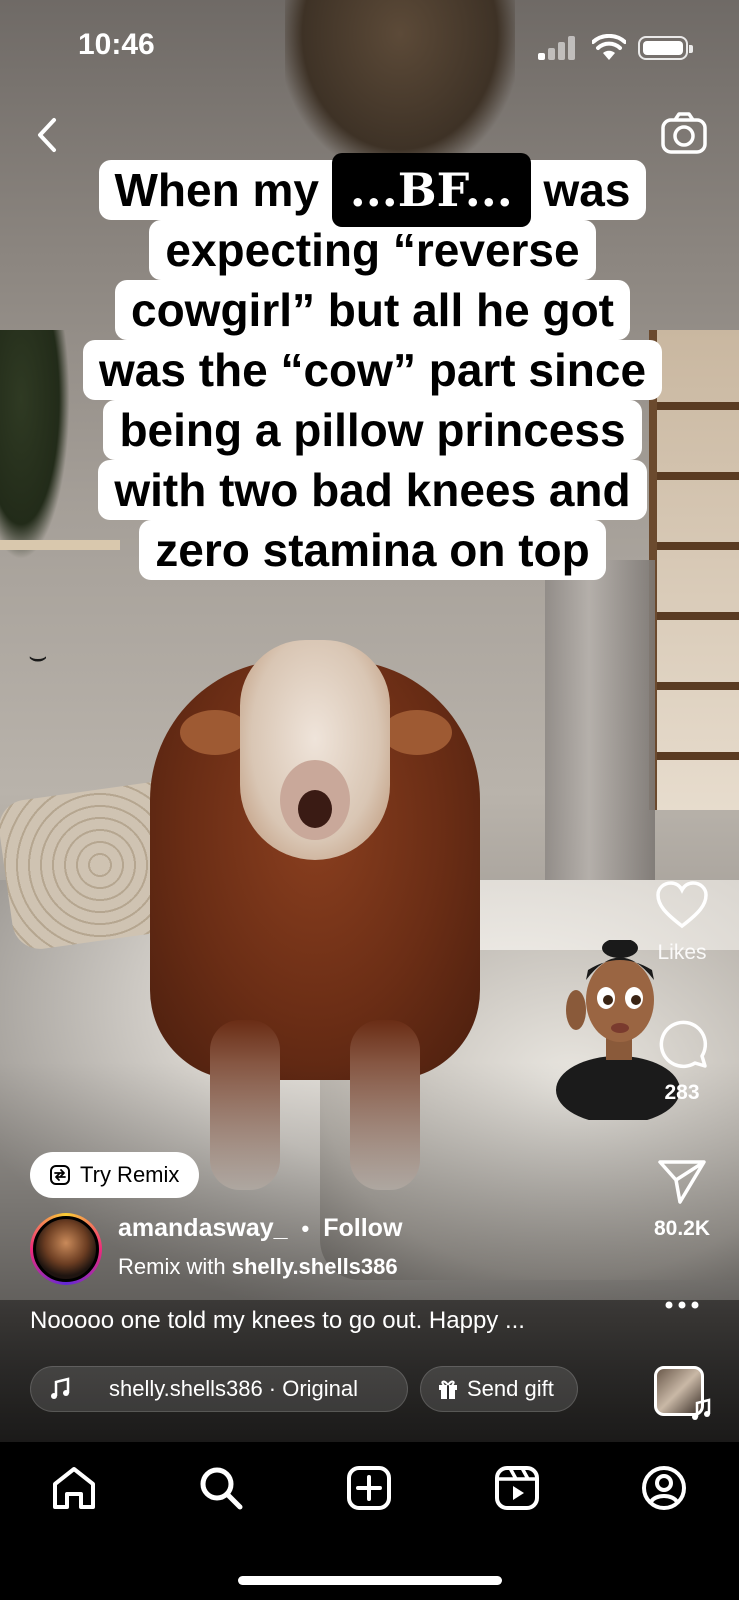  Describe the element at coordinates (664, 1488) in the screenshot. I see `profile-icon` at that location.